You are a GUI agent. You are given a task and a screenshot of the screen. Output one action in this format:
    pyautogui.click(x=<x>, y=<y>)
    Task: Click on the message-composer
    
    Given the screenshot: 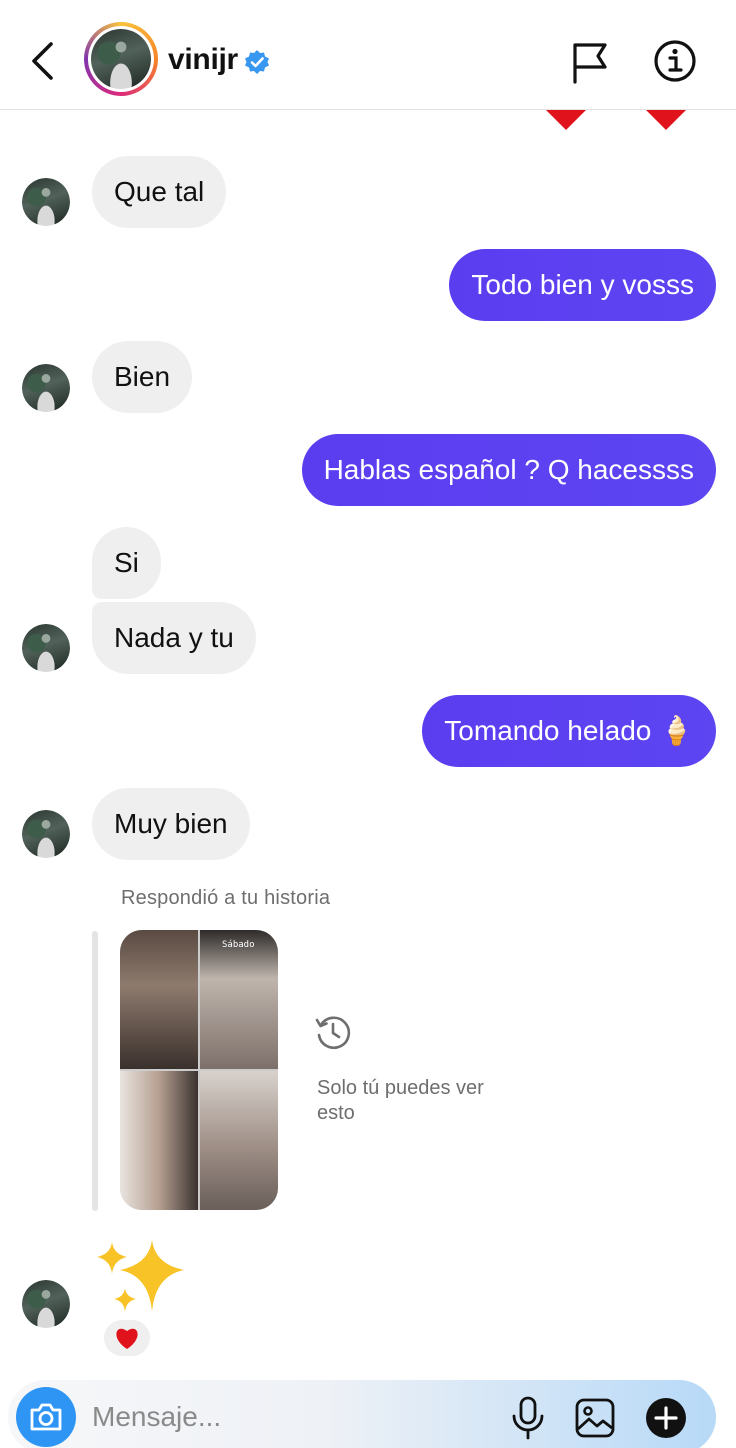 What is the action you would take?
    pyautogui.click(x=362, y=1414)
    